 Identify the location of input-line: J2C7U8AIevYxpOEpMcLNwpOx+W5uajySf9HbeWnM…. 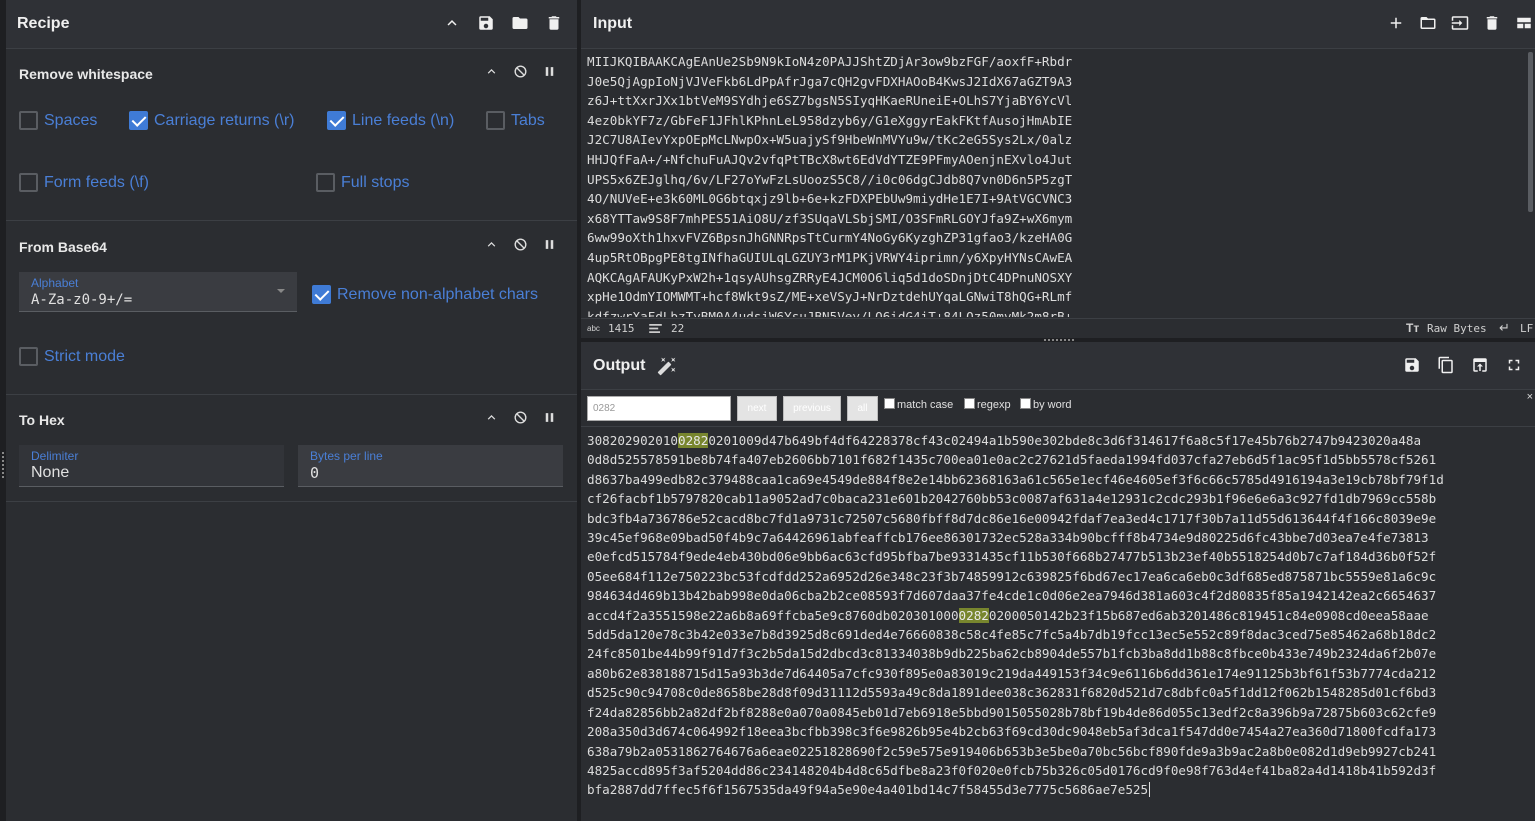
(830, 140).